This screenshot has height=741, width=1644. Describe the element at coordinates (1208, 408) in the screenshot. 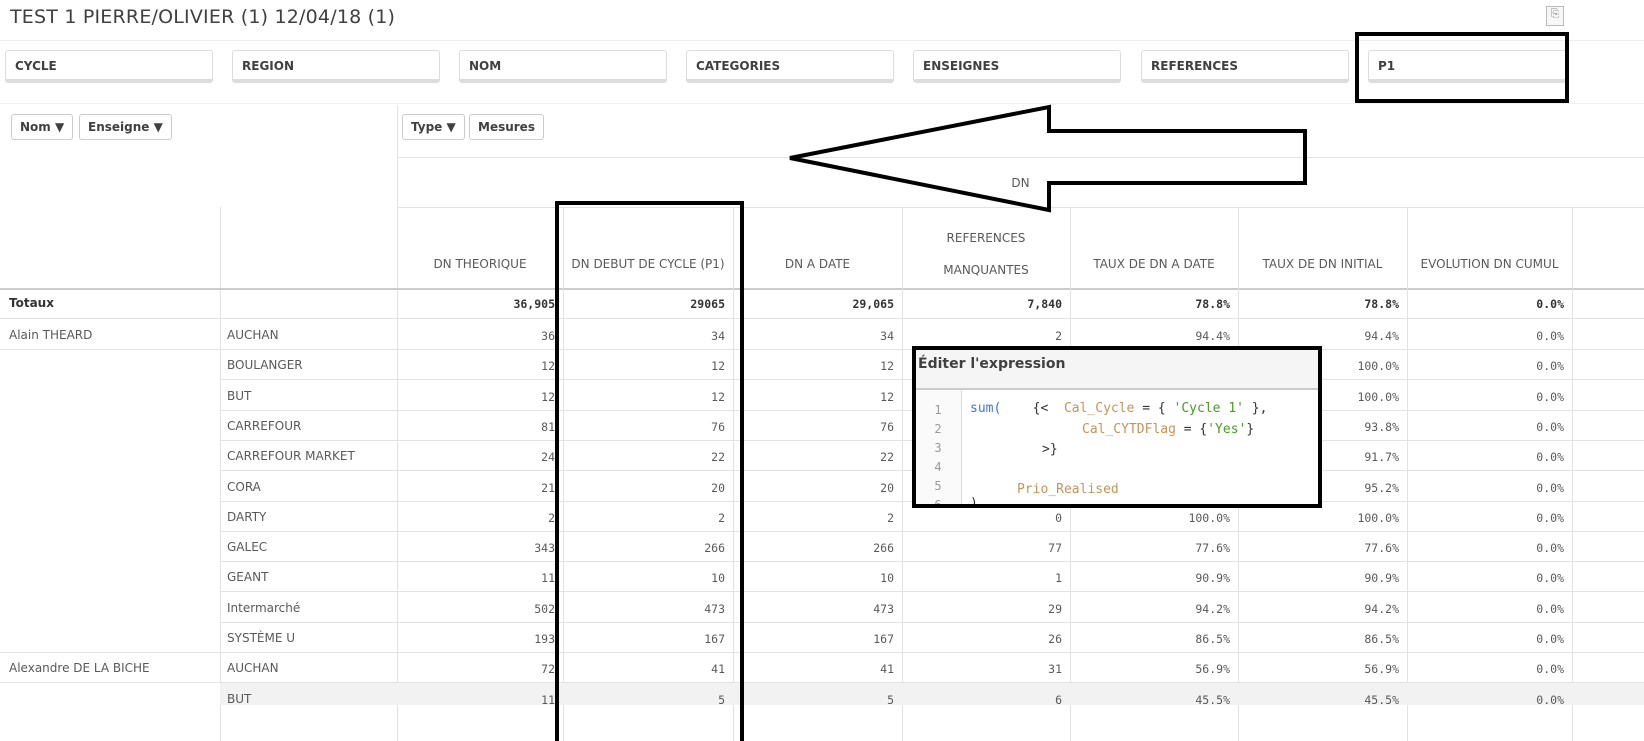

I see `code-token: 'Cycle 1'` at that location.